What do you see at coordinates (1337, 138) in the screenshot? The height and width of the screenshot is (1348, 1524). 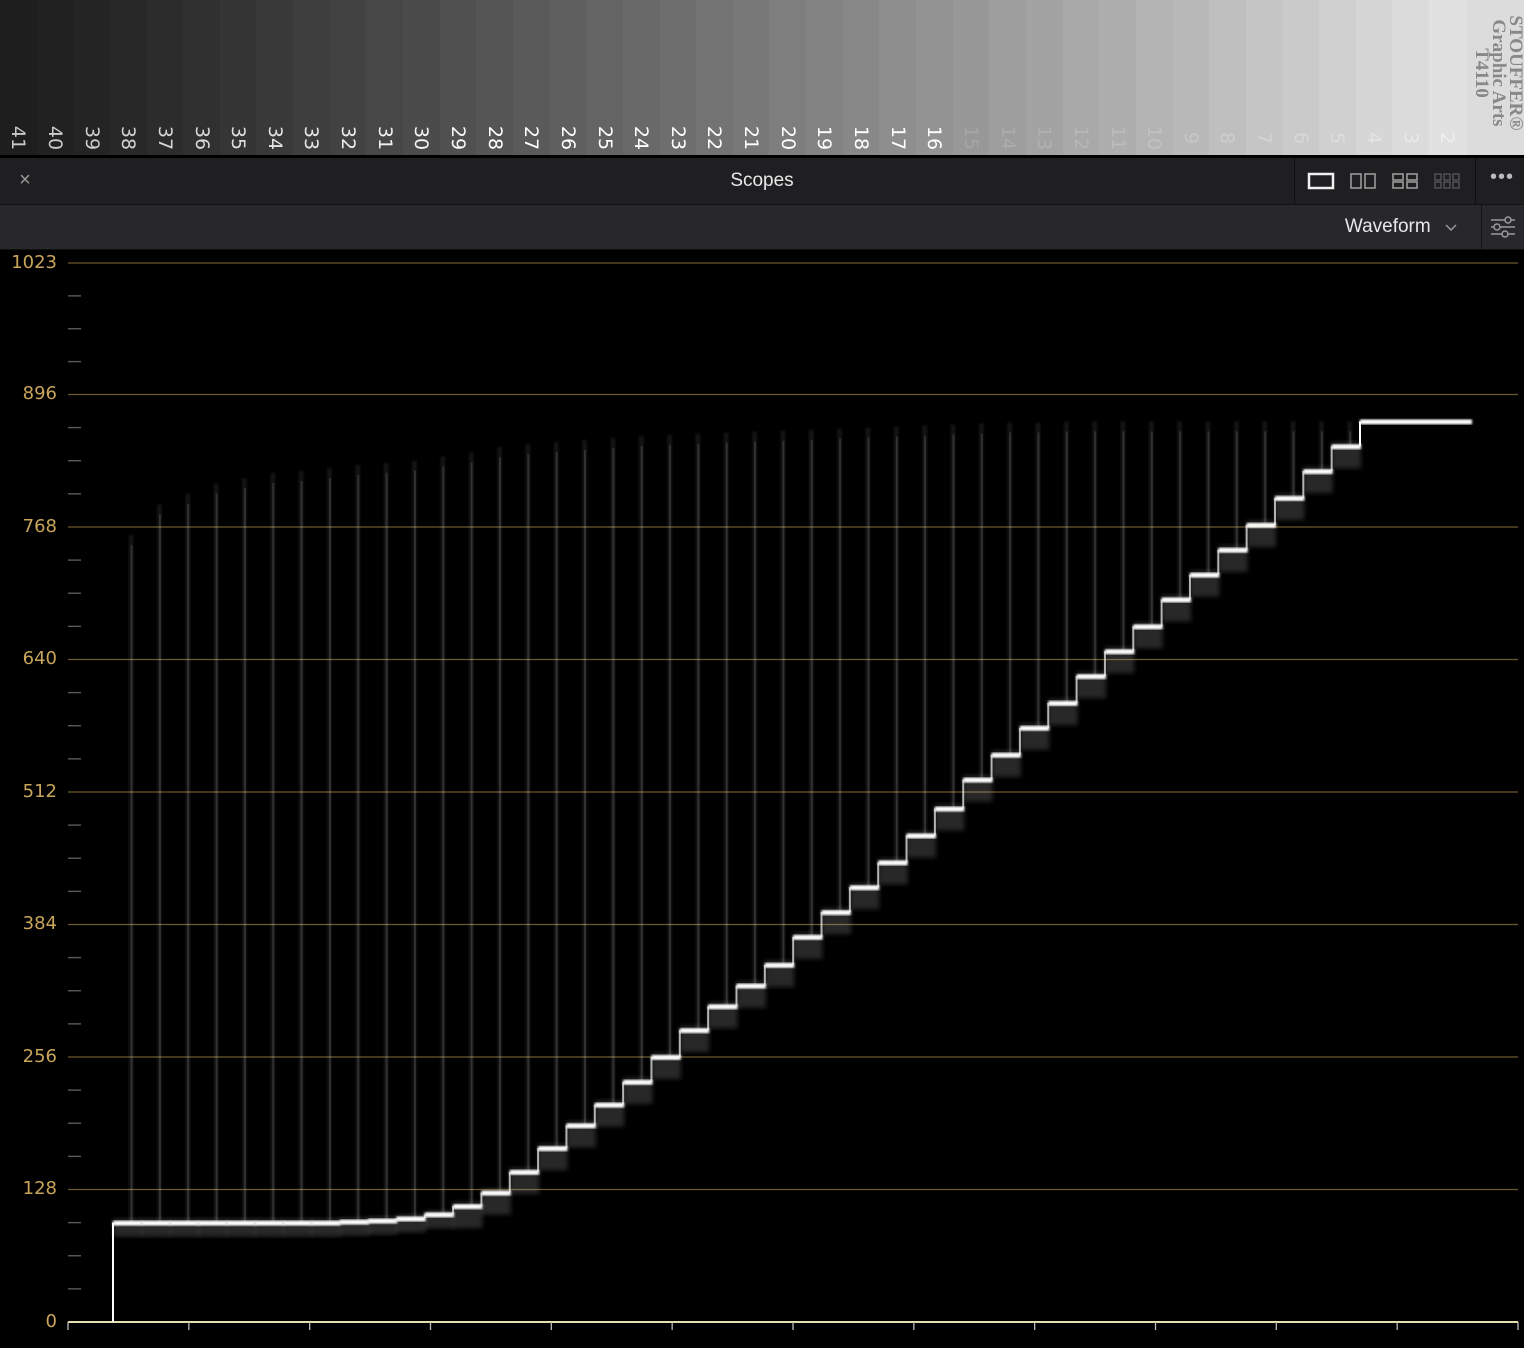 I see `step-number: 5` at bounding box center [1337, 138].